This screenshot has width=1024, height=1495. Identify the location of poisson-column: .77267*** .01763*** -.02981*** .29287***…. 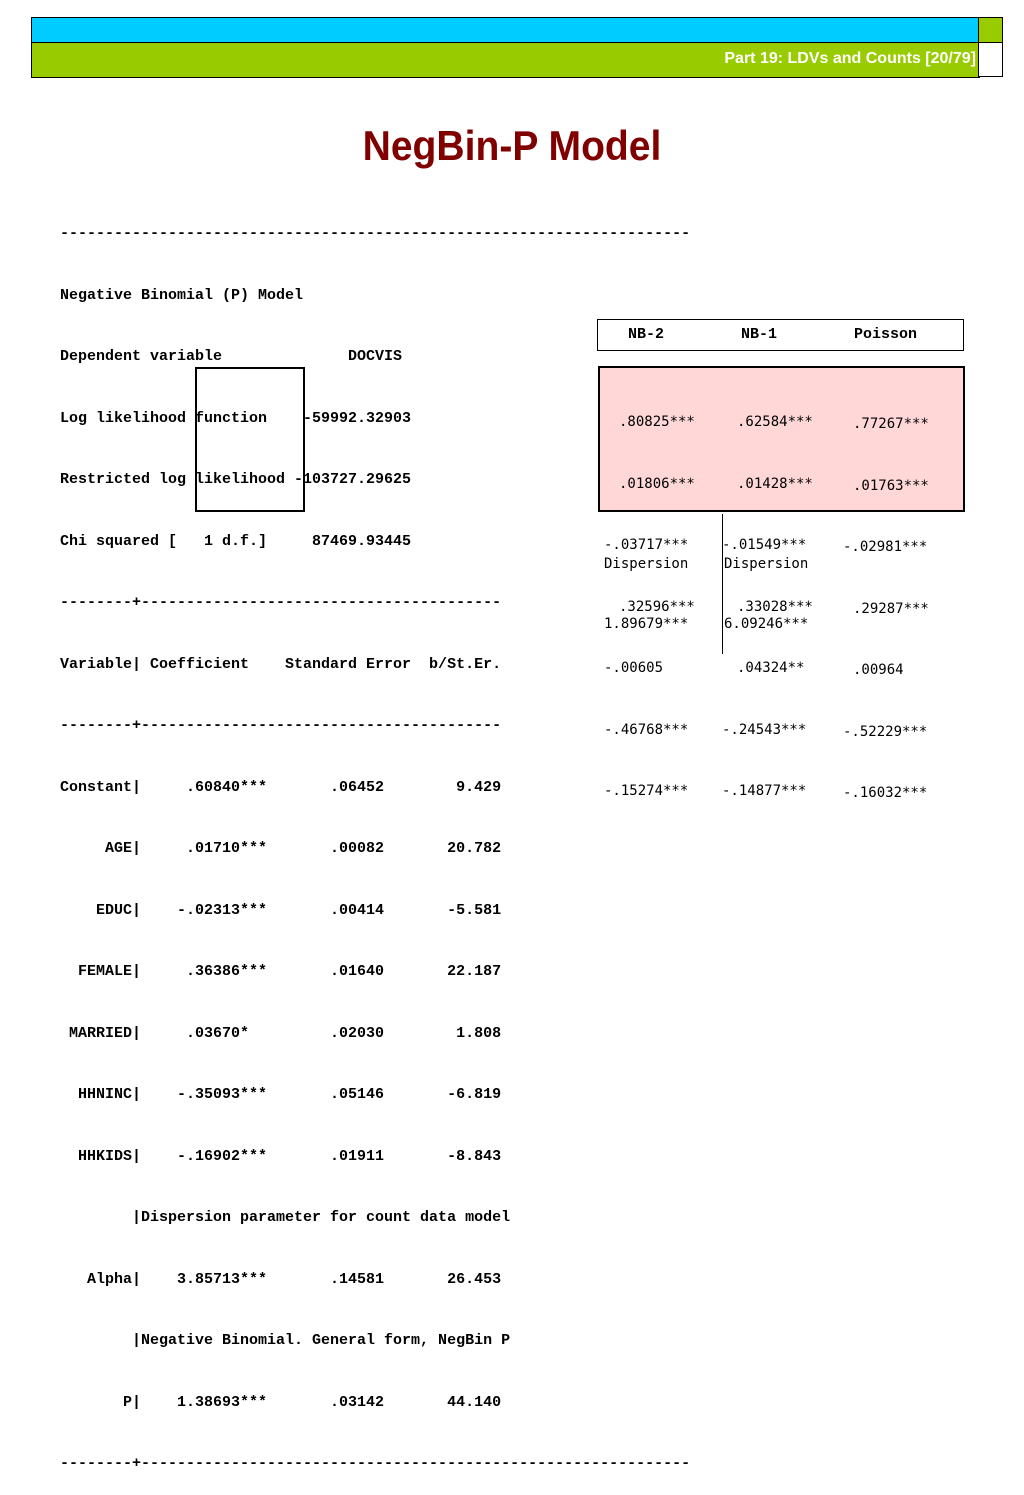
(886, 598).